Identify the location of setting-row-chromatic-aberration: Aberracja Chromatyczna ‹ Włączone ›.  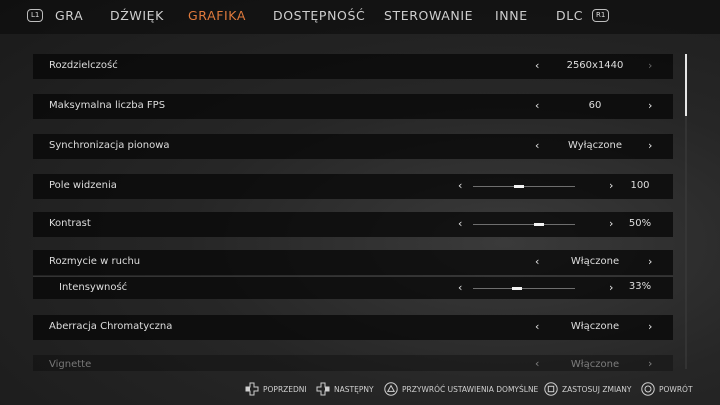
(353, 327).